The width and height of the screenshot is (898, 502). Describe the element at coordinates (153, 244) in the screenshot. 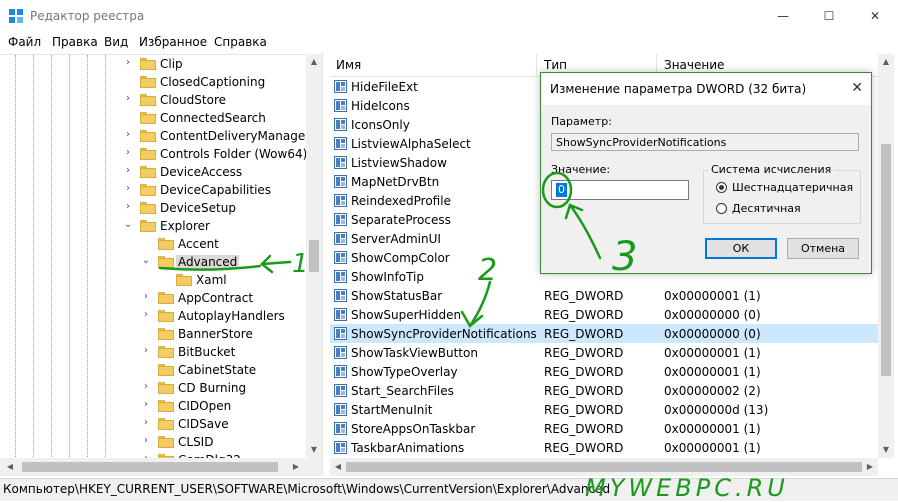

I see `tree-item: Accent` at that location.